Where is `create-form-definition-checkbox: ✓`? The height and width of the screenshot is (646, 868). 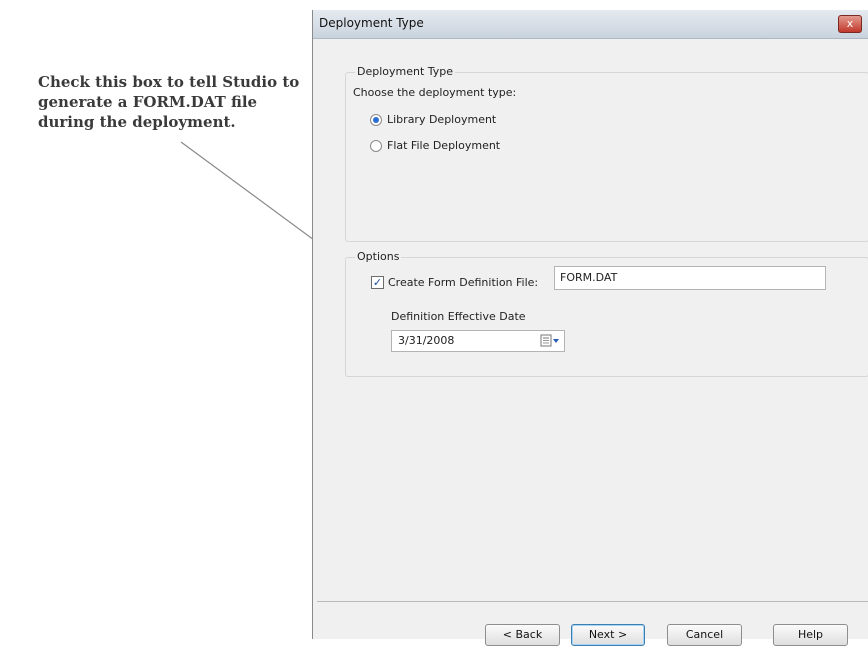 create-form-definition-checkbox: ✓ is located at coordinates (377, 282).